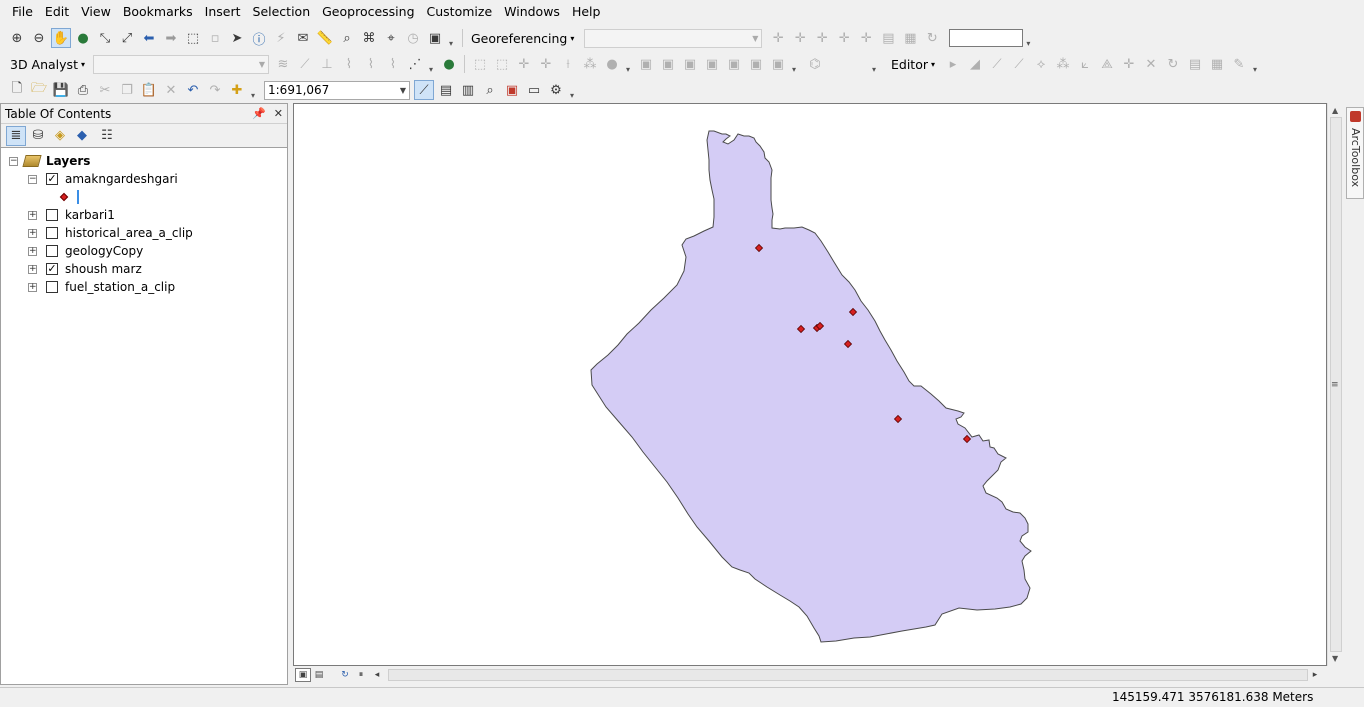 This screenshot has width=1364, height=707. What do you see at coordinates (215, 90) in the screenshot?
I see `redo-icon: ↷` at bounding box center [215, 90].